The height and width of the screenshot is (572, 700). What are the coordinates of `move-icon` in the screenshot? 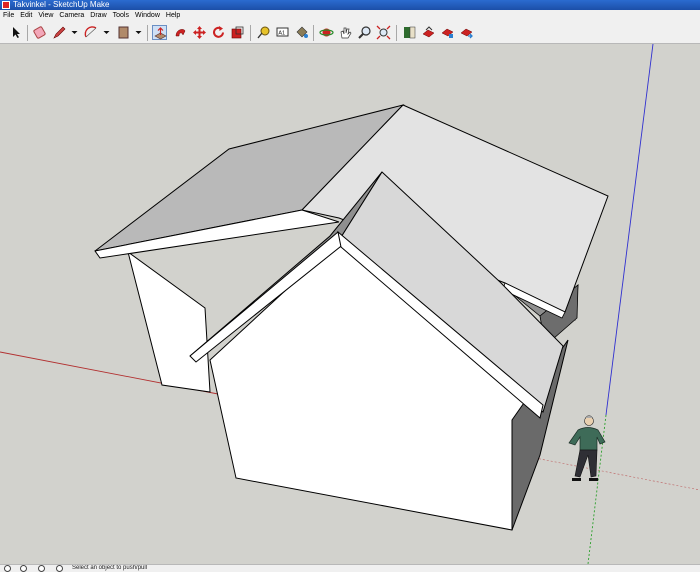 It's located at (199, 32).